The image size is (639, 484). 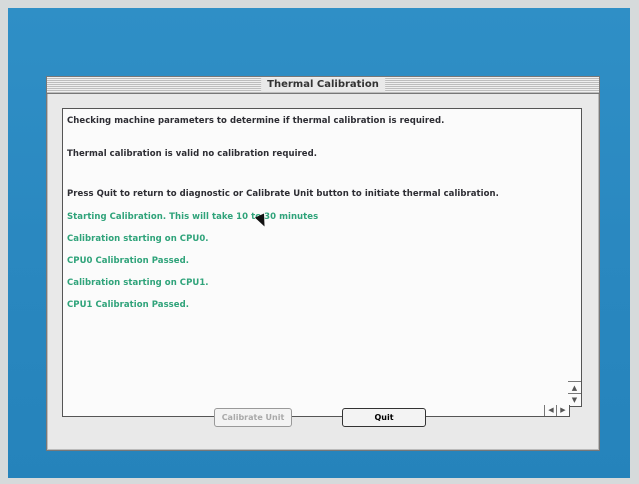 I want to click on log-line-8: CPU1 Calibration Passed., so click(x=128, y=305).